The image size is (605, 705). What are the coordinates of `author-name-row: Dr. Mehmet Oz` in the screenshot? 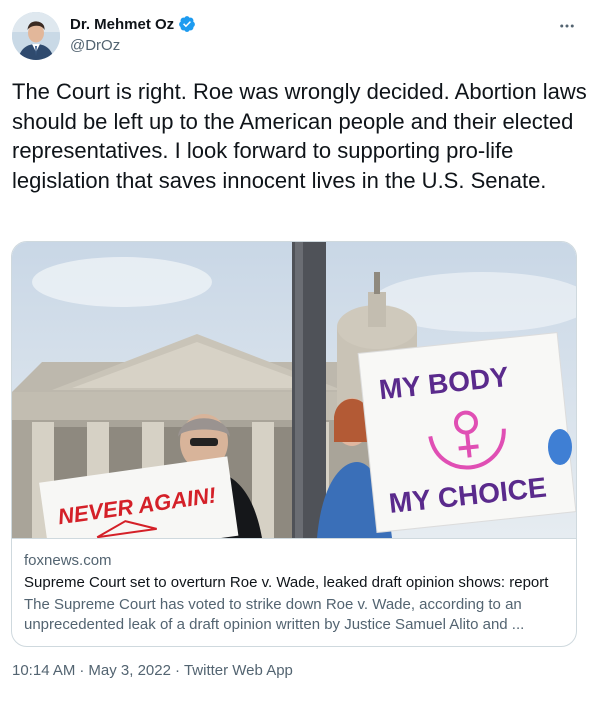 It's located at (133, 24).